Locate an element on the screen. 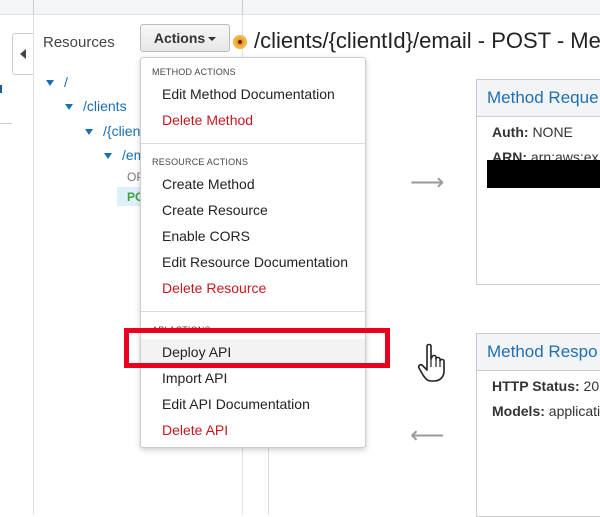  left-divider is located at coordinates (6, 123).